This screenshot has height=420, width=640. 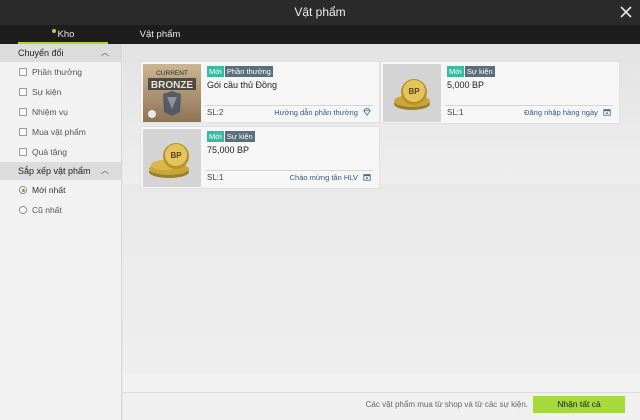 I want to click on filter-option-label: Phần thưởng, so click(x=57, y=72).